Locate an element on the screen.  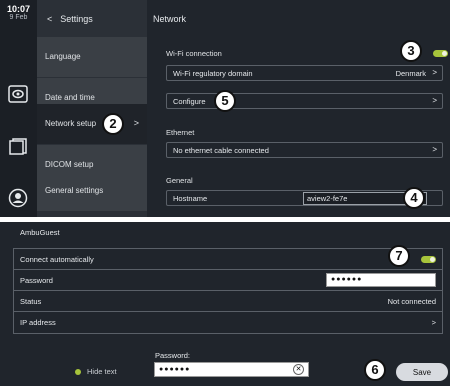
menu-item-network-setup: Network setup > is located at coordinates (92, 124).